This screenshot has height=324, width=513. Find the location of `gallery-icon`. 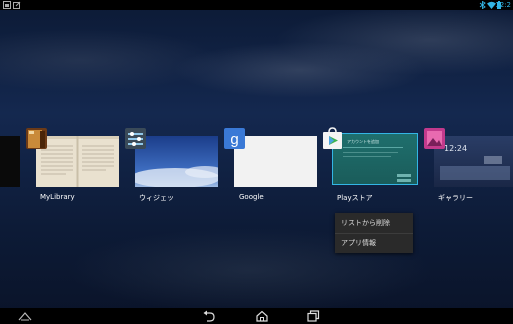

gallery-icon is located at coordinates (434, 138).